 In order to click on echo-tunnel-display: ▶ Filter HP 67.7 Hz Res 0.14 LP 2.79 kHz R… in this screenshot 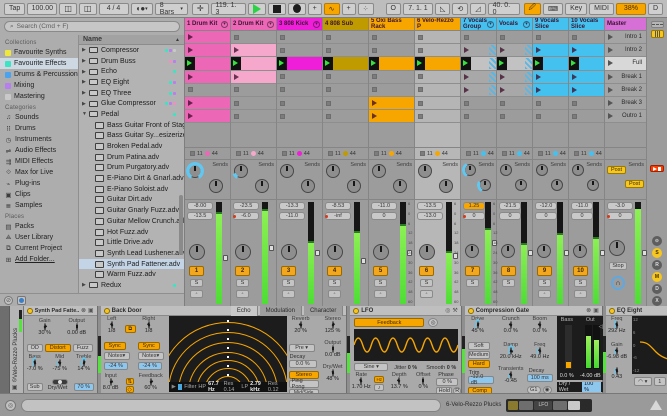, I will do `click(227, 354)`.